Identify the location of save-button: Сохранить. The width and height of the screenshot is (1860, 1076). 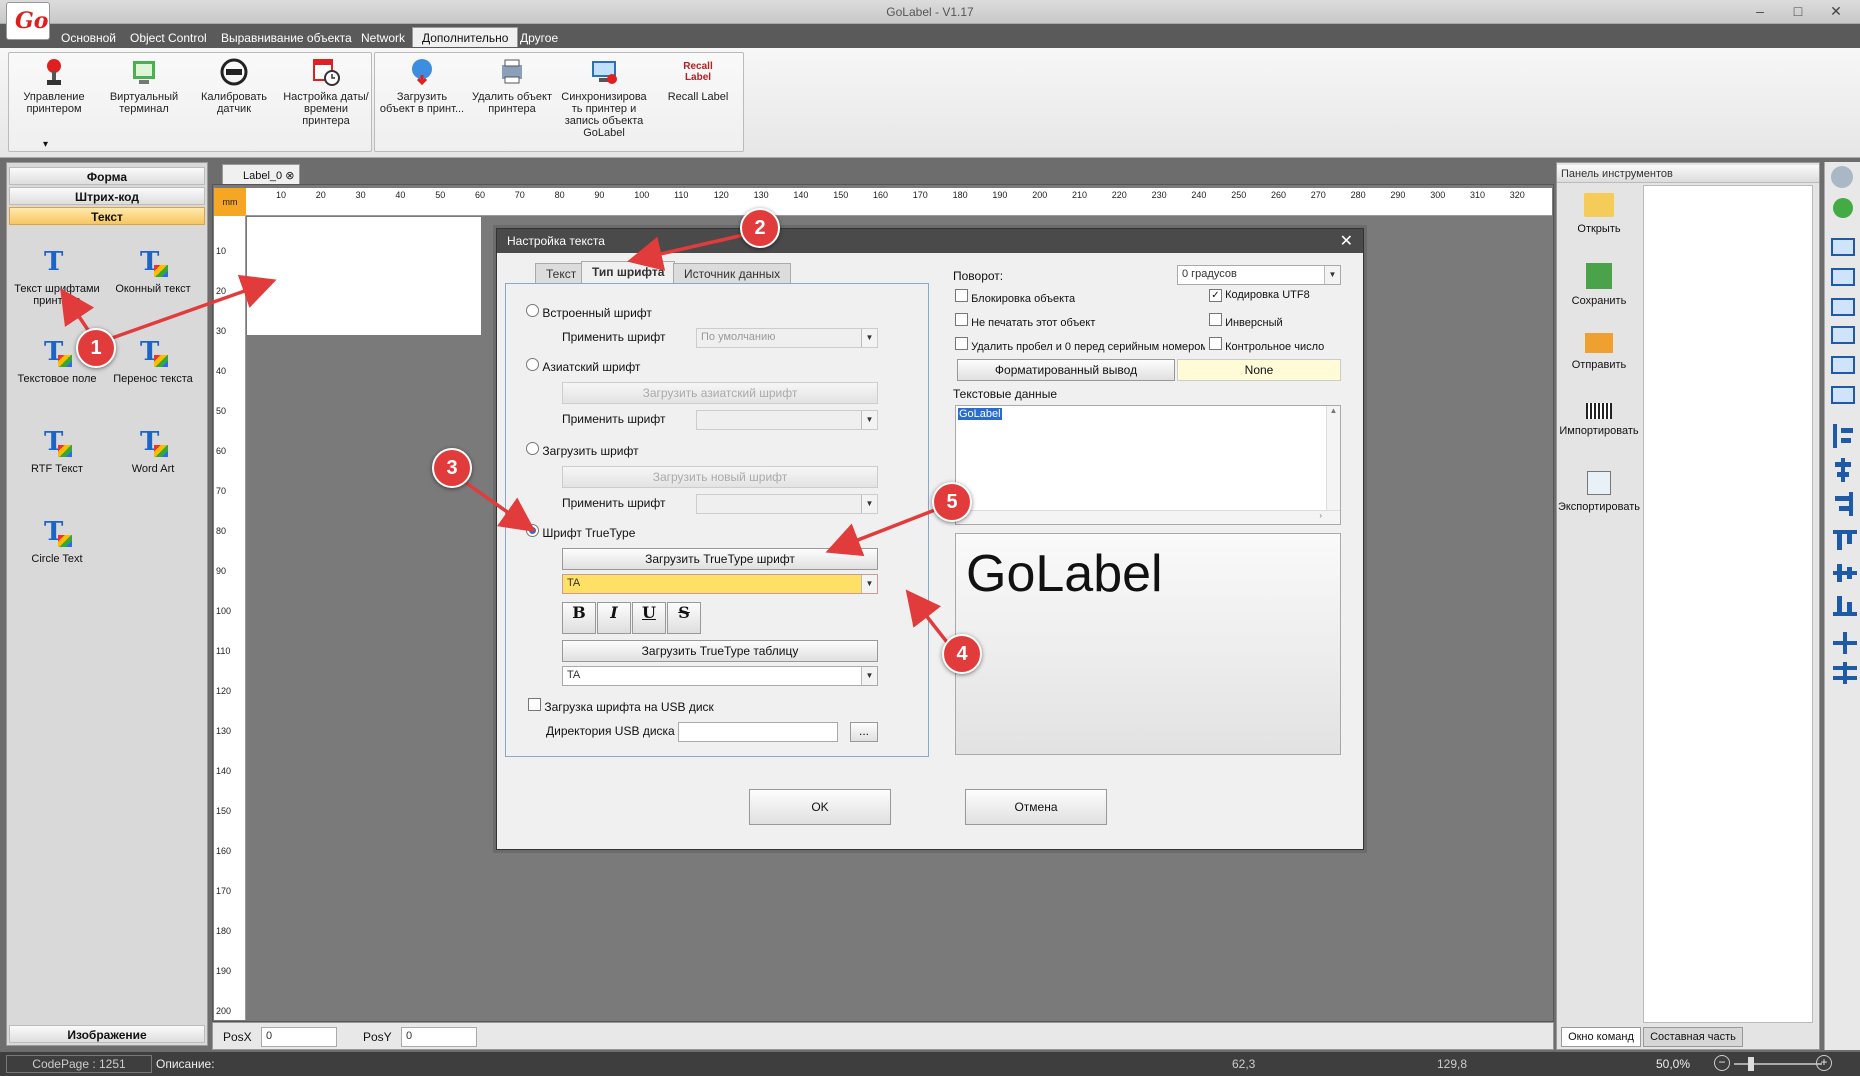
(1599, 285).